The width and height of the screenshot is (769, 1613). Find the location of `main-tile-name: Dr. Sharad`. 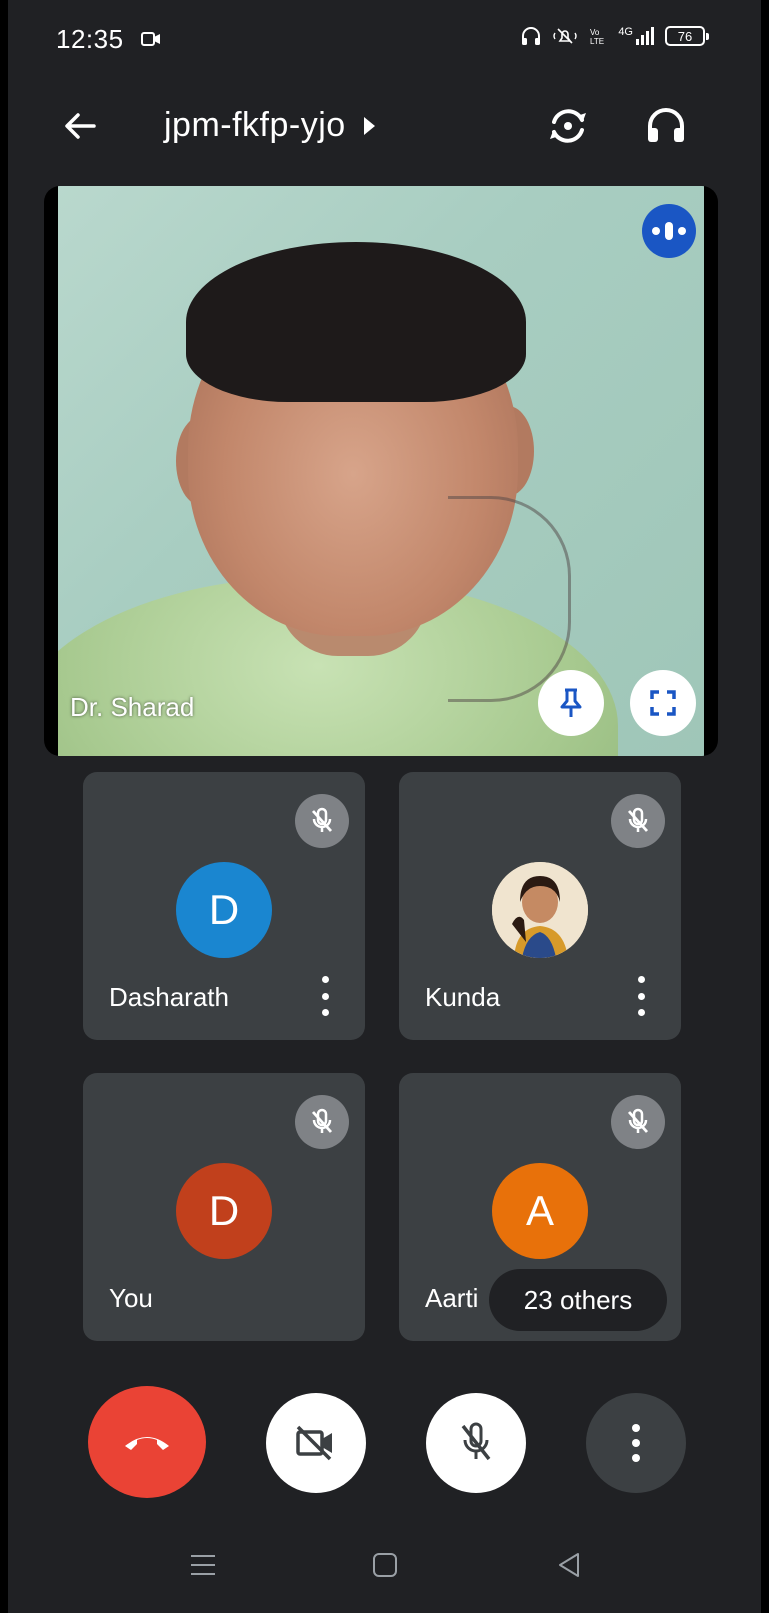

main-tile-name: Dr. Sharad is located at coordinates (132, 707).